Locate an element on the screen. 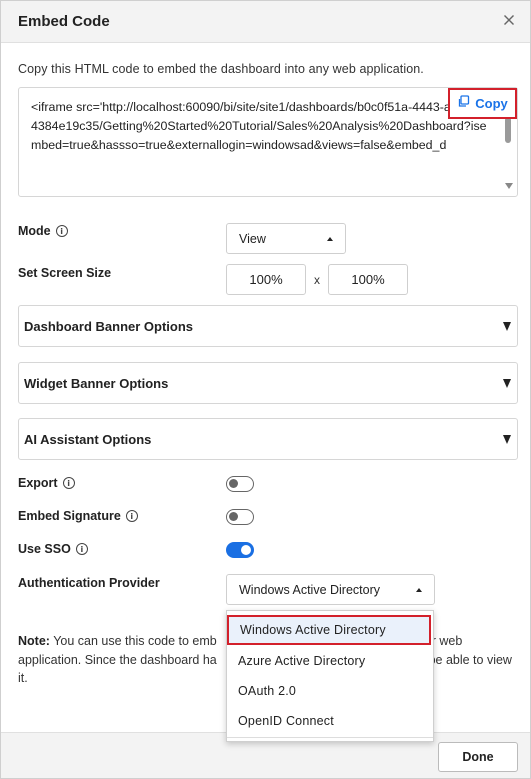 The image size is (531, 779). auth-provider-select: Windows Active Directory is located at coordinates (330, 589).